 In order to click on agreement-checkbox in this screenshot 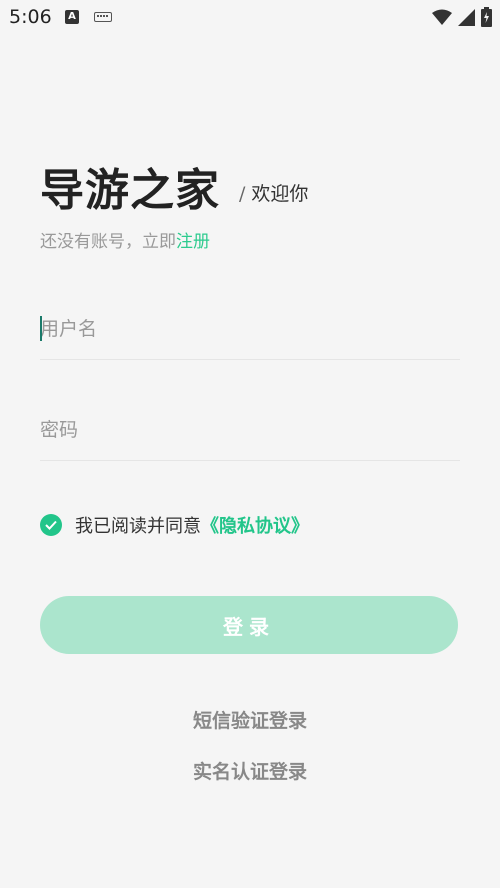, I will do `click(51, 525)`.